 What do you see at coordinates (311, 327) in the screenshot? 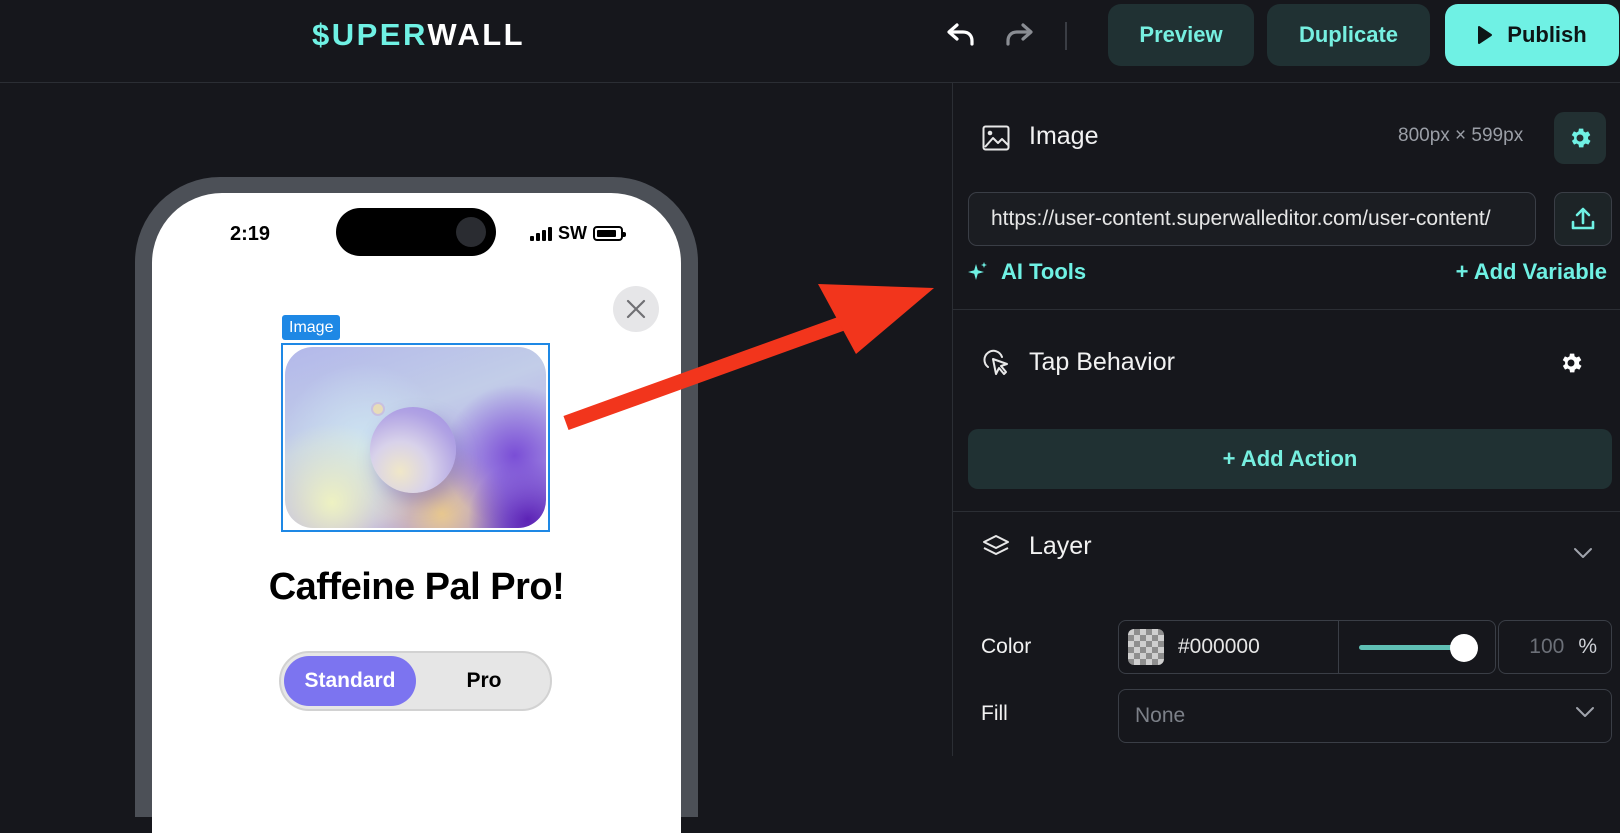
I see `image-selection-tag: Image` at bounding box center [311, 327].